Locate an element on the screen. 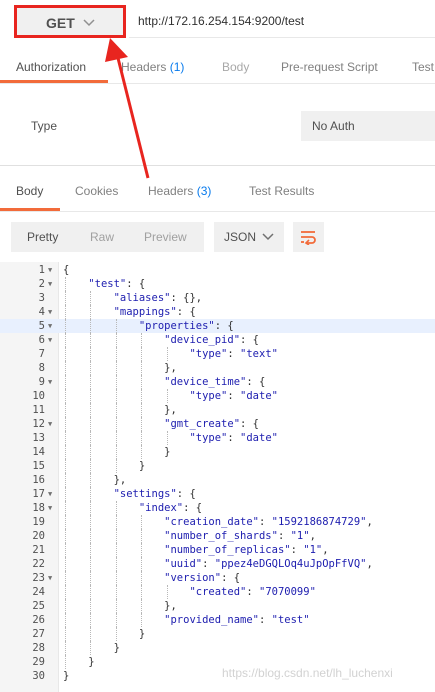  tab-response-body: Body is located at coordinates (29, 191).